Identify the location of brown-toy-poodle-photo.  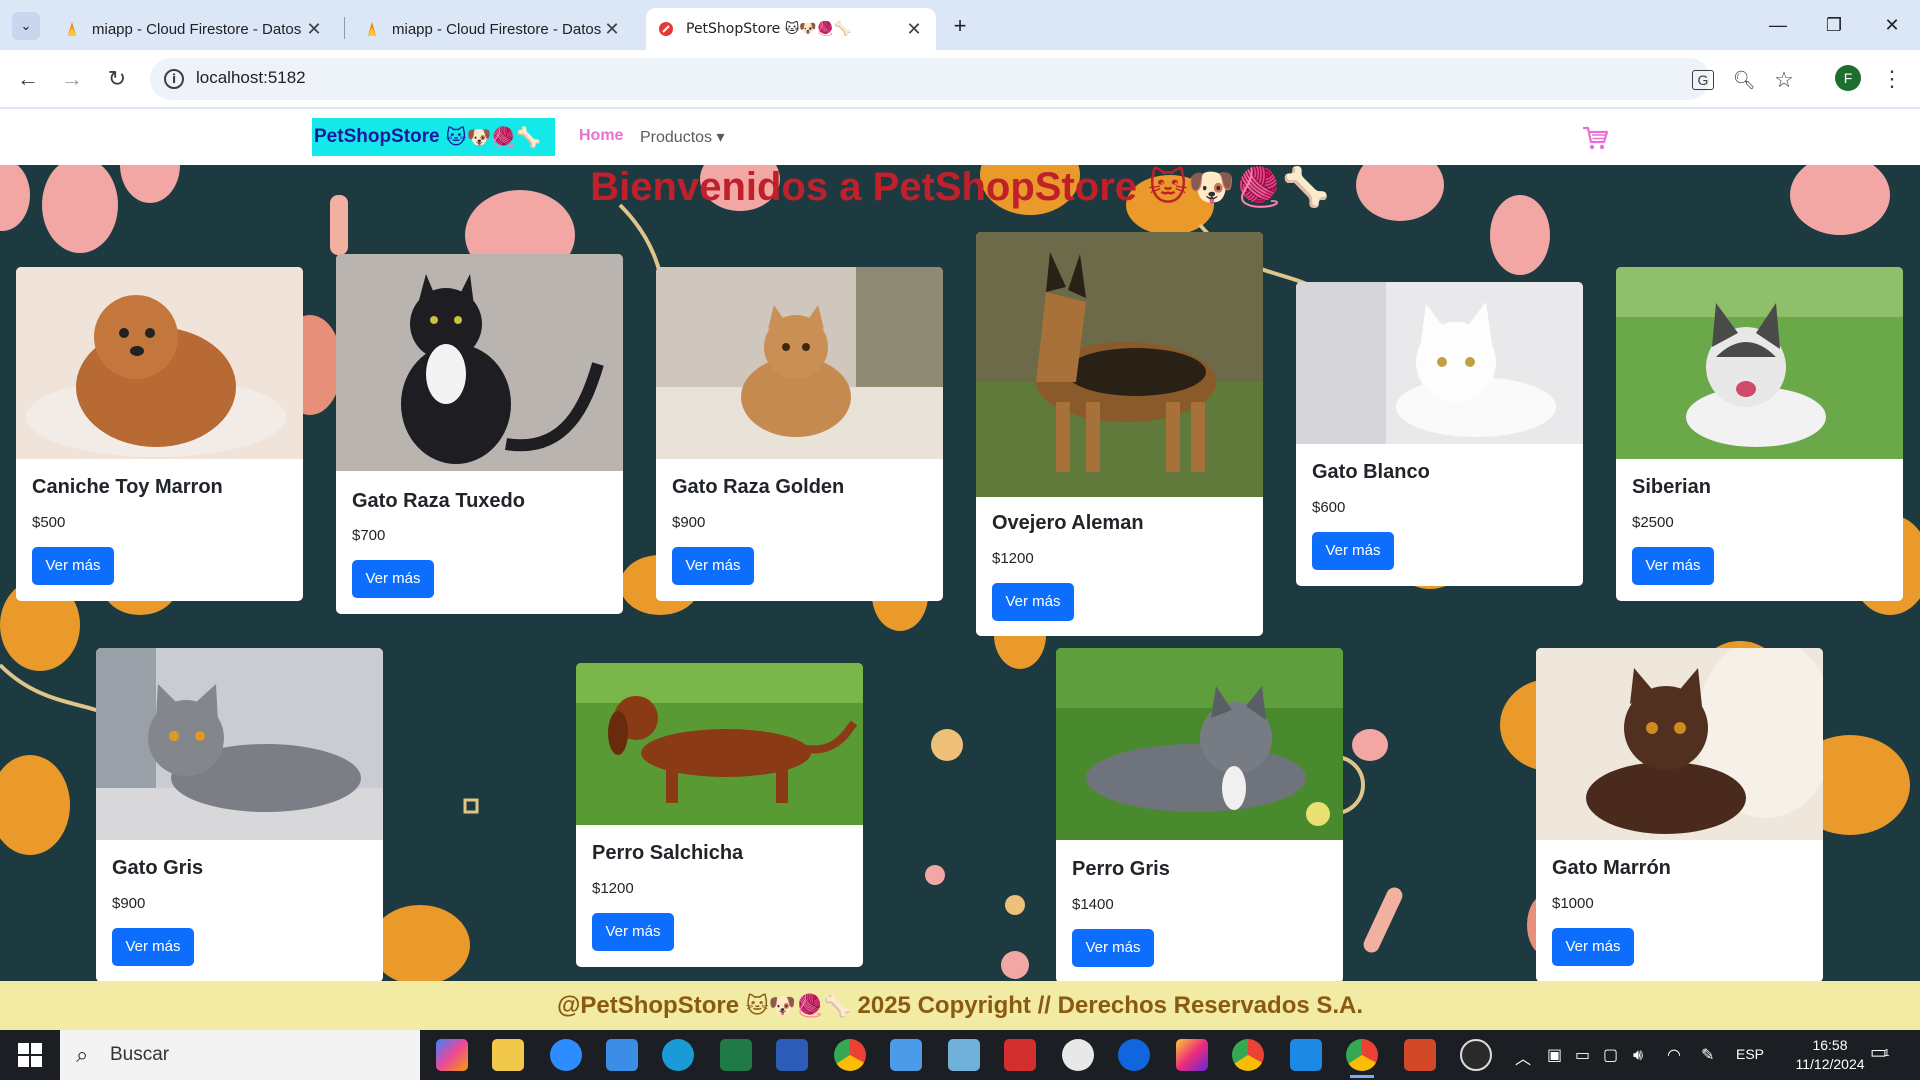
(159, 363).